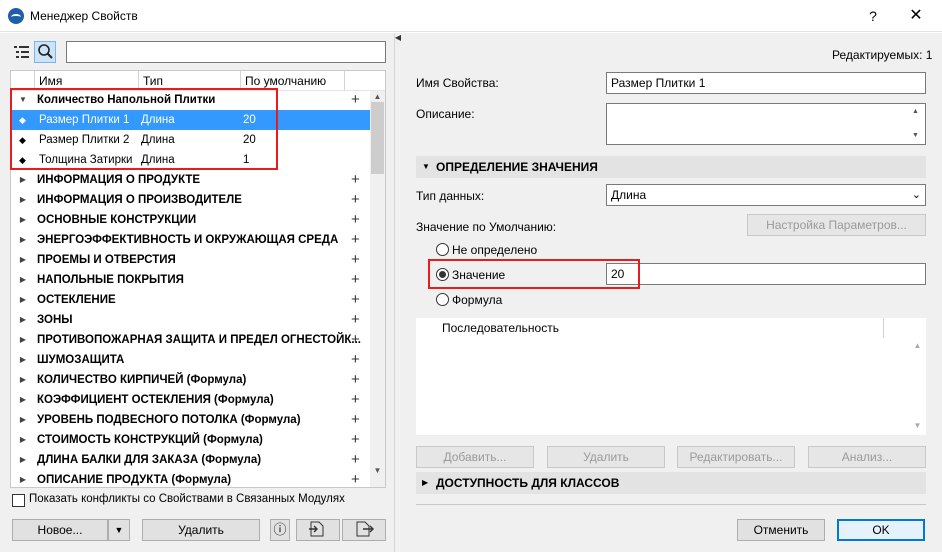 This screenshot has width=942, height=552. I want to click on new-dropdown-icon: ▼, so click(119, 530).